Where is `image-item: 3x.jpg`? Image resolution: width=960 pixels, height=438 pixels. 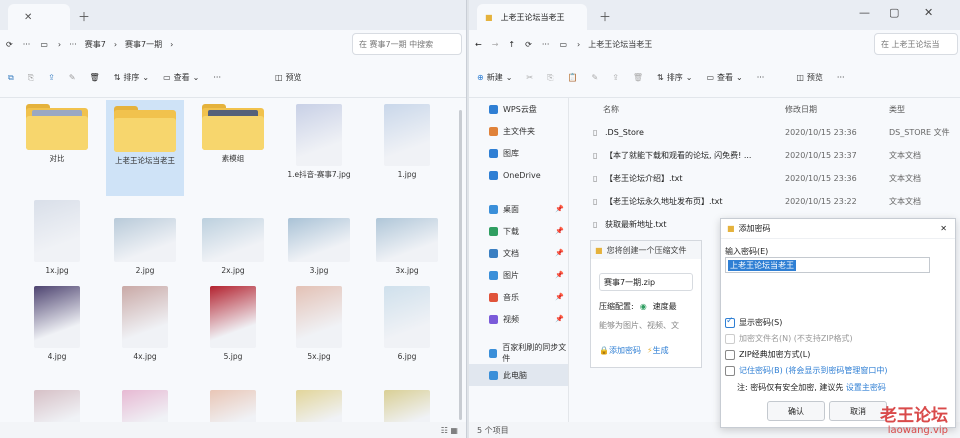 image-item: 3x.jpg is located at coordinates (407, 238).